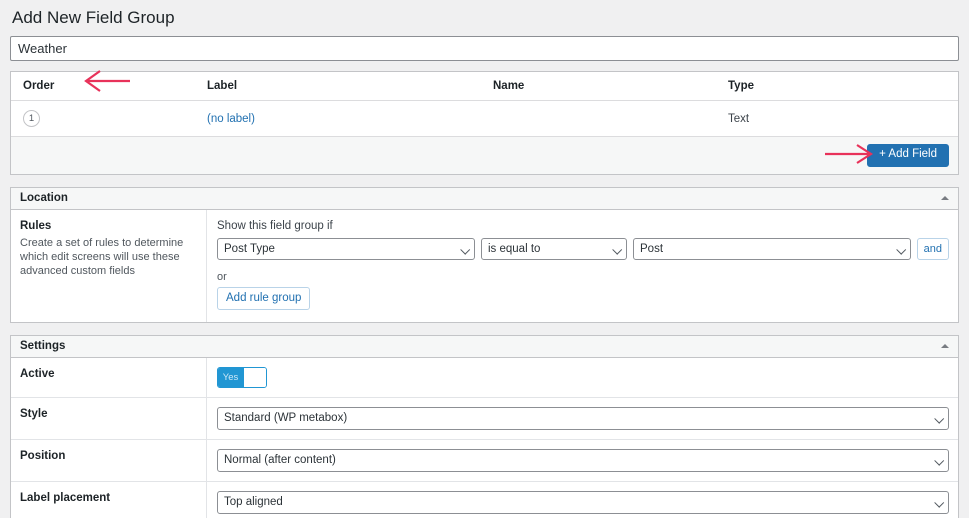  Describe the element at coordinates (346, 248) in the screenshot. I see `rule-param-select: Post Type` at that location.